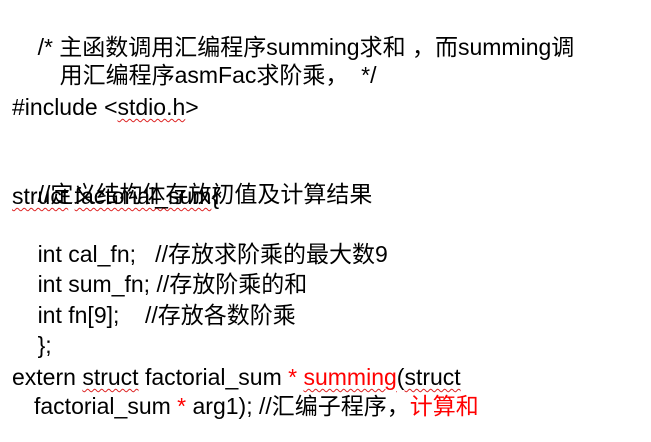  I want to click on include-line: #include <stdio.h>, so click(105, 107).